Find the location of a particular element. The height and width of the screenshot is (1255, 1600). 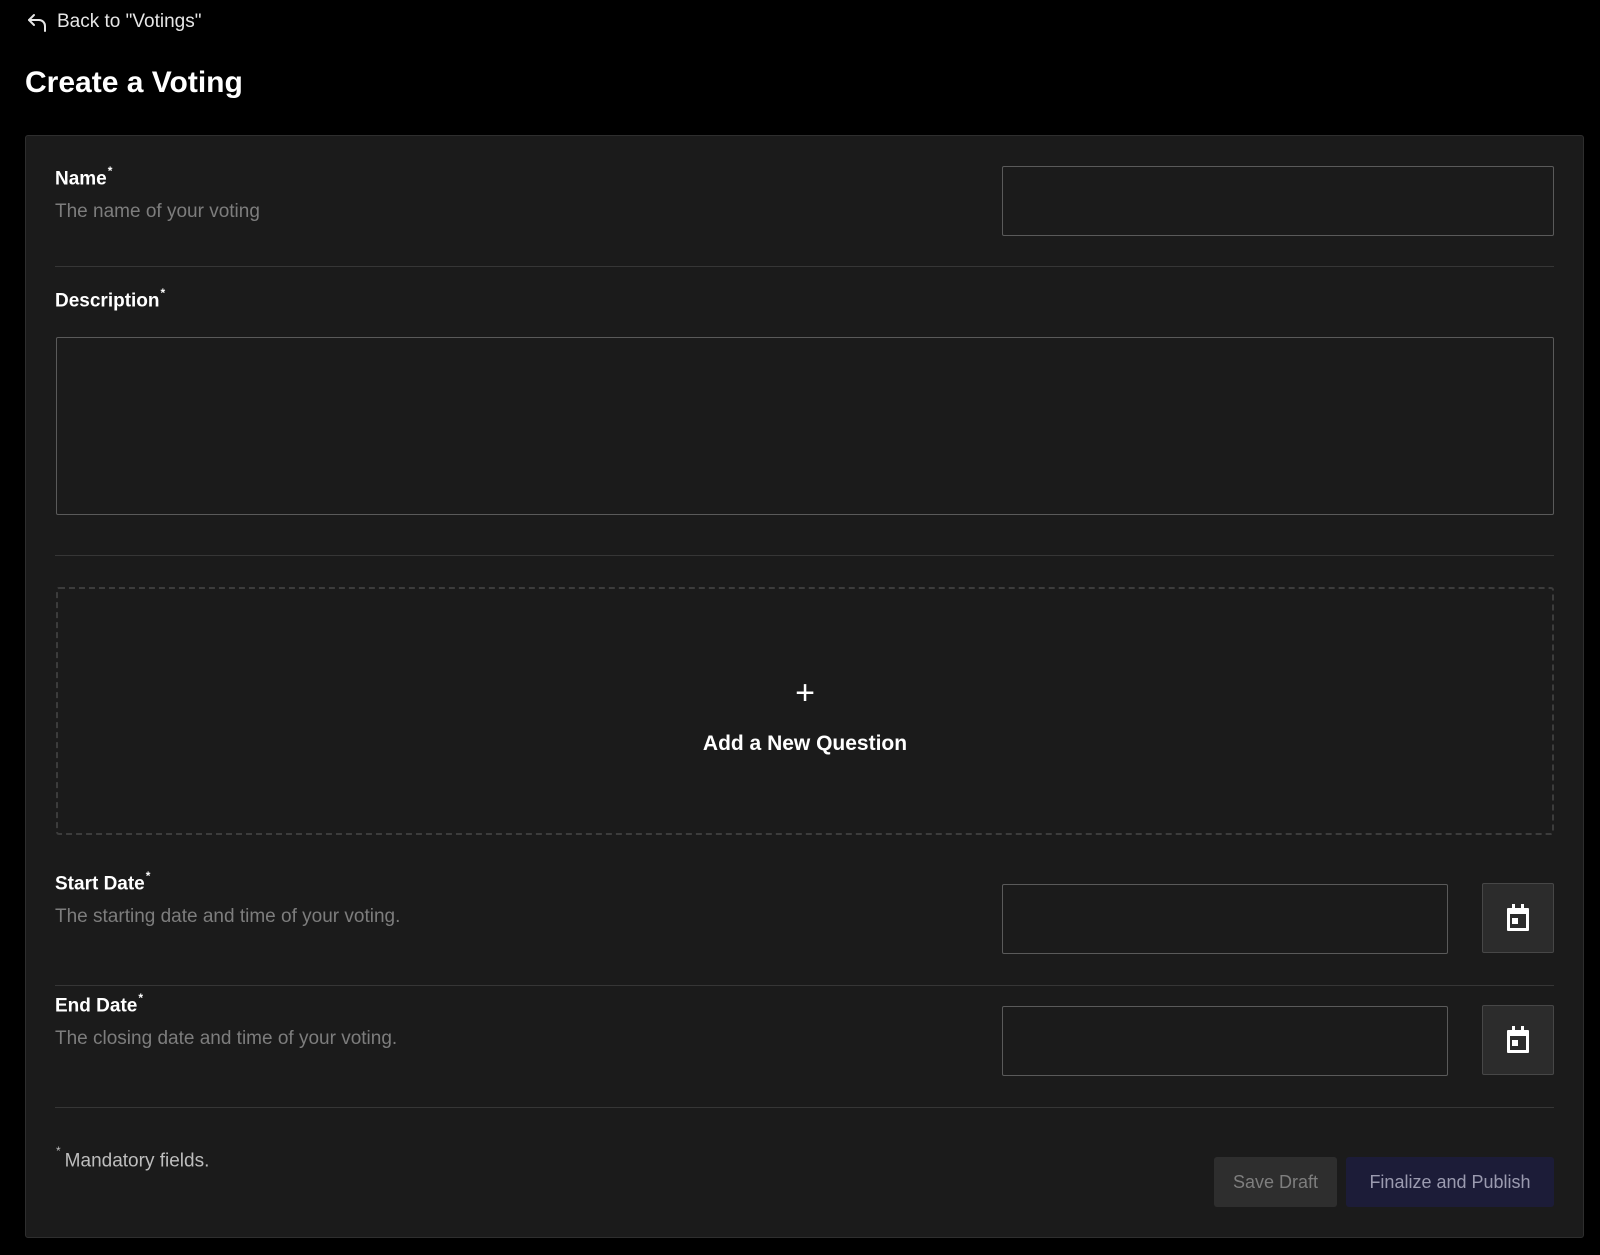

back-to-votings-link: Back to "Votings" is located at coordinates (113, 22).